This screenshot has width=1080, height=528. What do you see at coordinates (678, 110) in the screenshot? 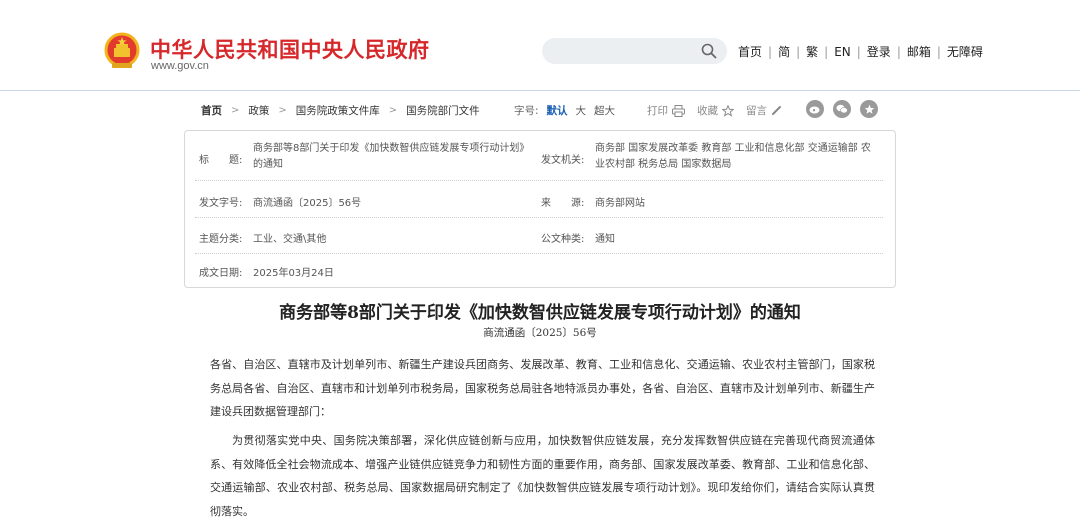
I see `printer-icon` at bounding box center [678, 110].